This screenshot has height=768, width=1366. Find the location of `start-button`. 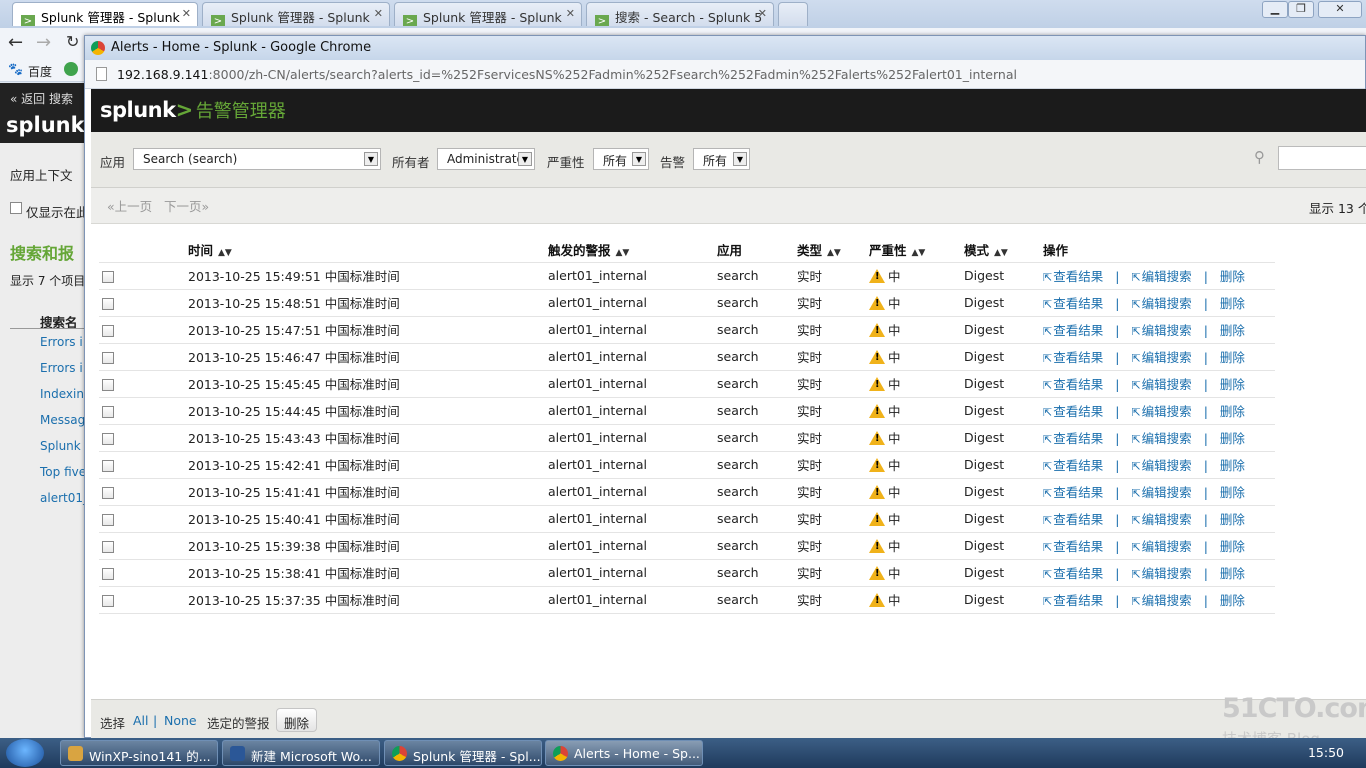

start-button is located at coordinates (25, 753).